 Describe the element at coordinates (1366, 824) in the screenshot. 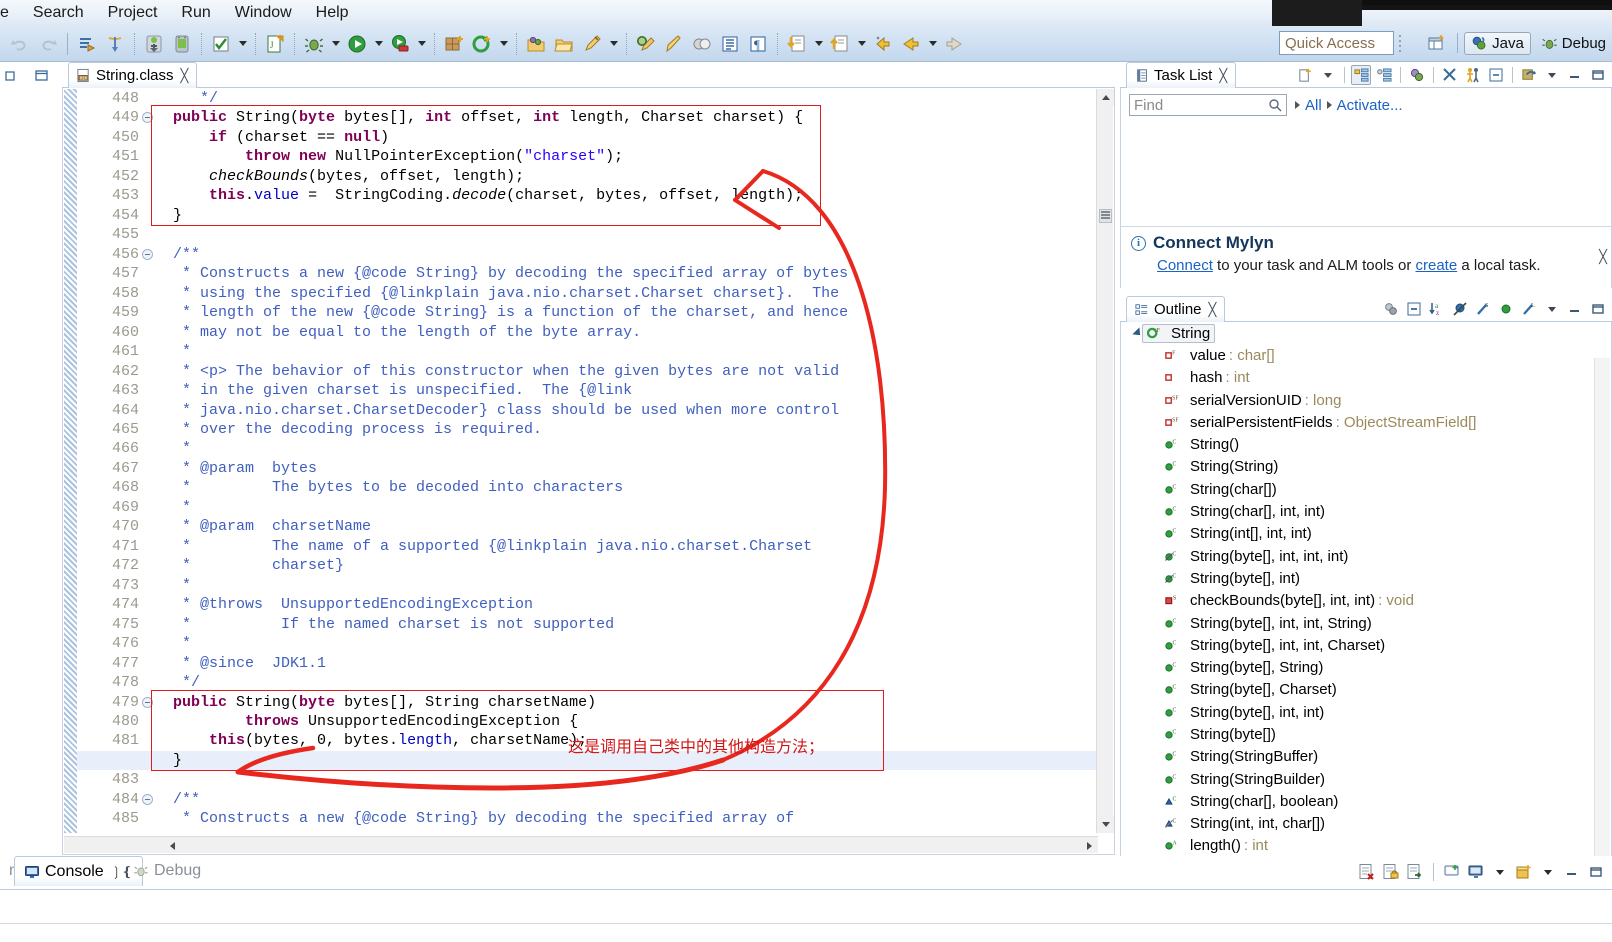

I see `outline-item: C String(int, int, char[])` at that location.